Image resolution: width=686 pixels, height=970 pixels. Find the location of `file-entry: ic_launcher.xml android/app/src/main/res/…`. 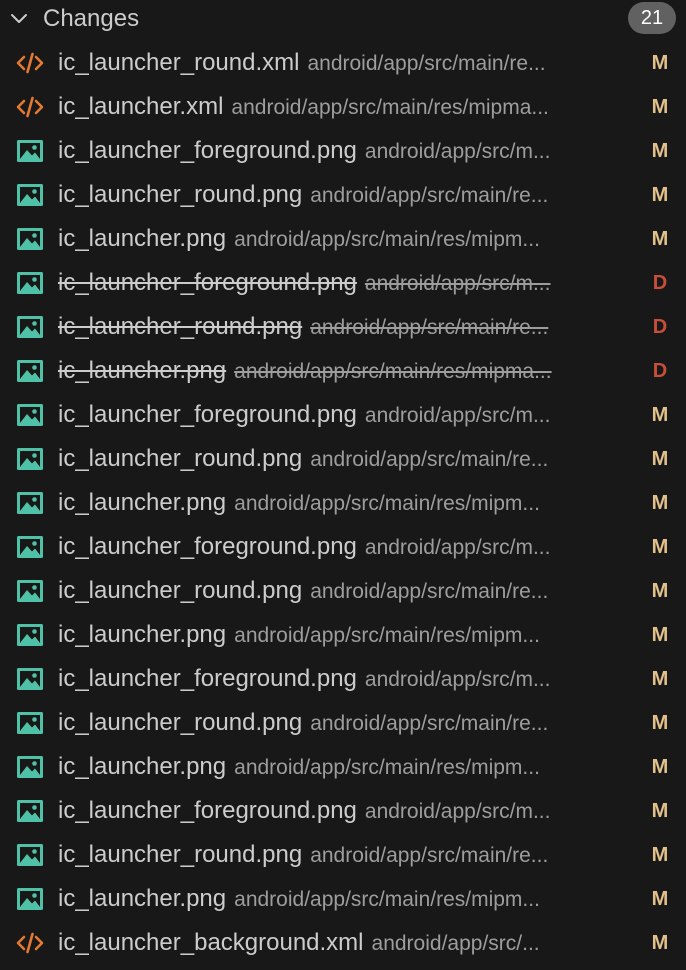

file-entry: ic_launcher.xml android/app/src/main/res/… is located at coordinates (349, 107).